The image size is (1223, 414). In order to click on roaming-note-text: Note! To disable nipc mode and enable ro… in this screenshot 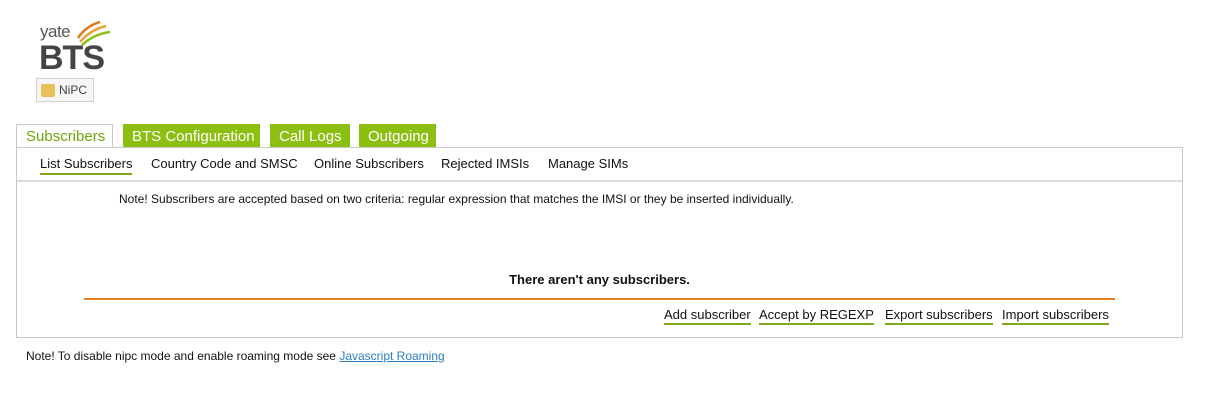, I will do `click(183, 356)`.